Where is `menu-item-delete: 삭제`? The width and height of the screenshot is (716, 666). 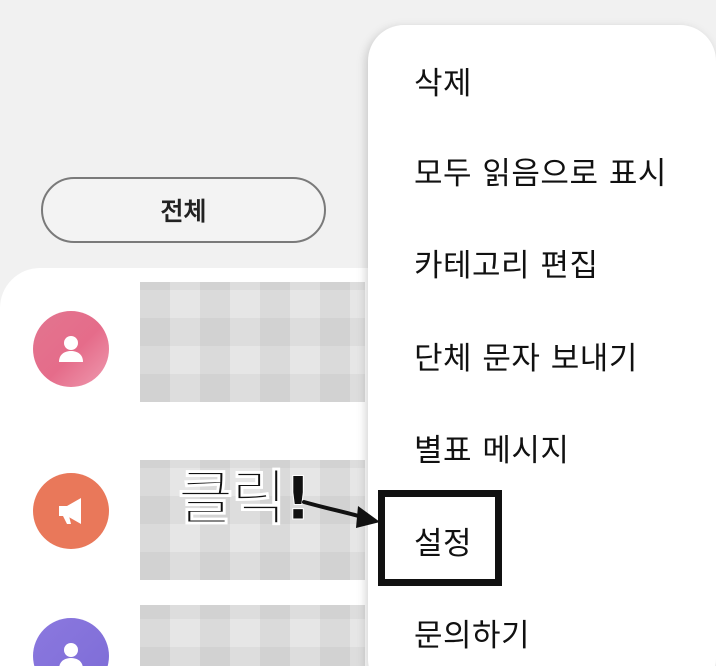 menu-item-delete: 삭제 is located at coordinates (443, 80).